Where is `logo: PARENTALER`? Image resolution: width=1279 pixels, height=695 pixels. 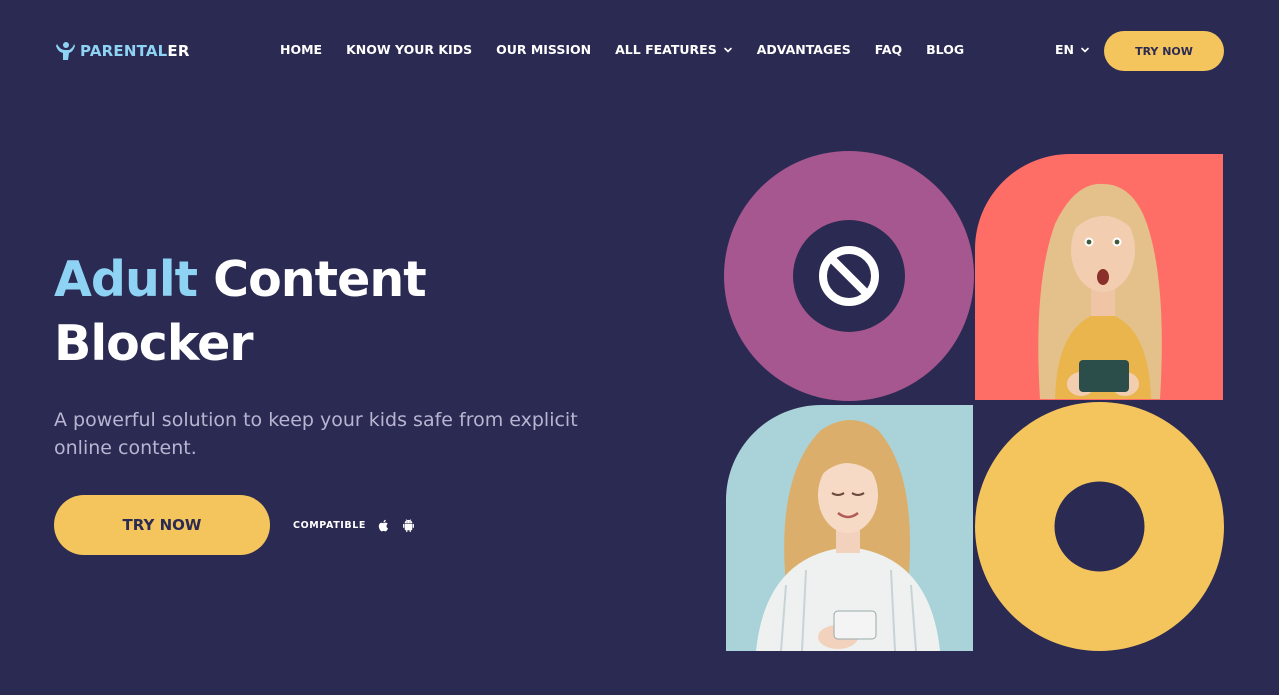
logo: PARENTALER is located at coordinates (122, 51).